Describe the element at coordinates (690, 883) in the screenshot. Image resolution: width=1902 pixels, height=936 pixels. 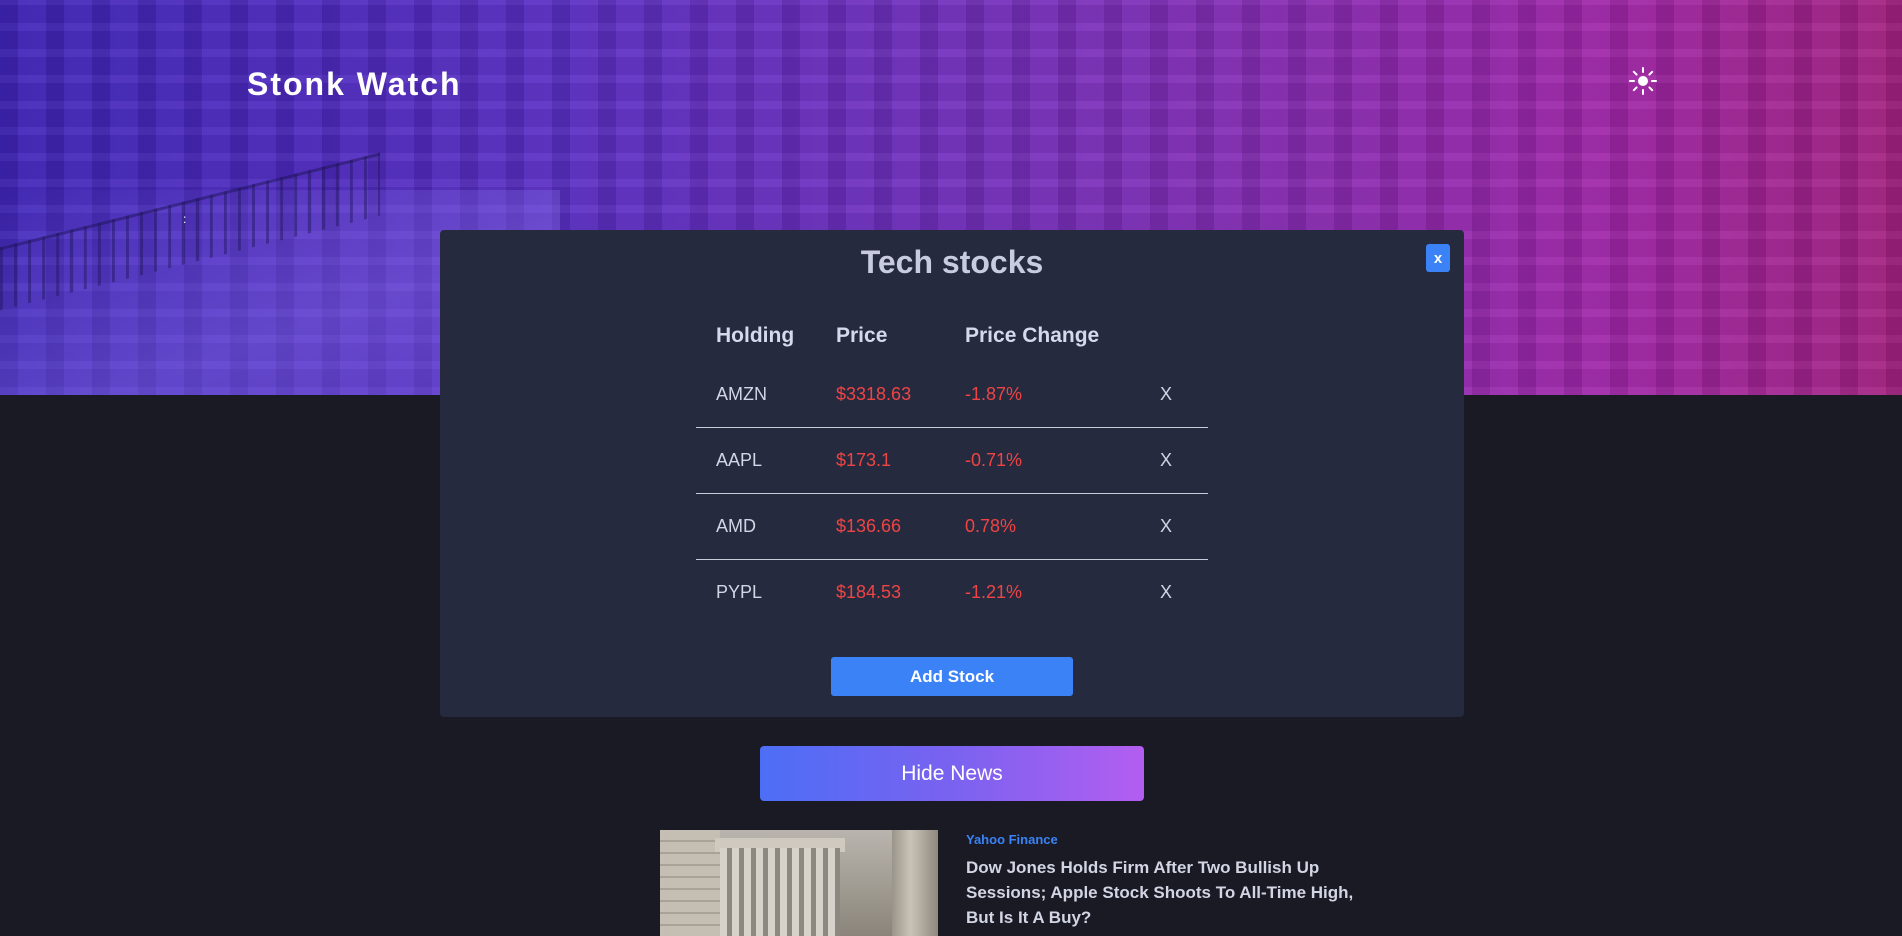
I see `thumbnail-building-left` at that location.